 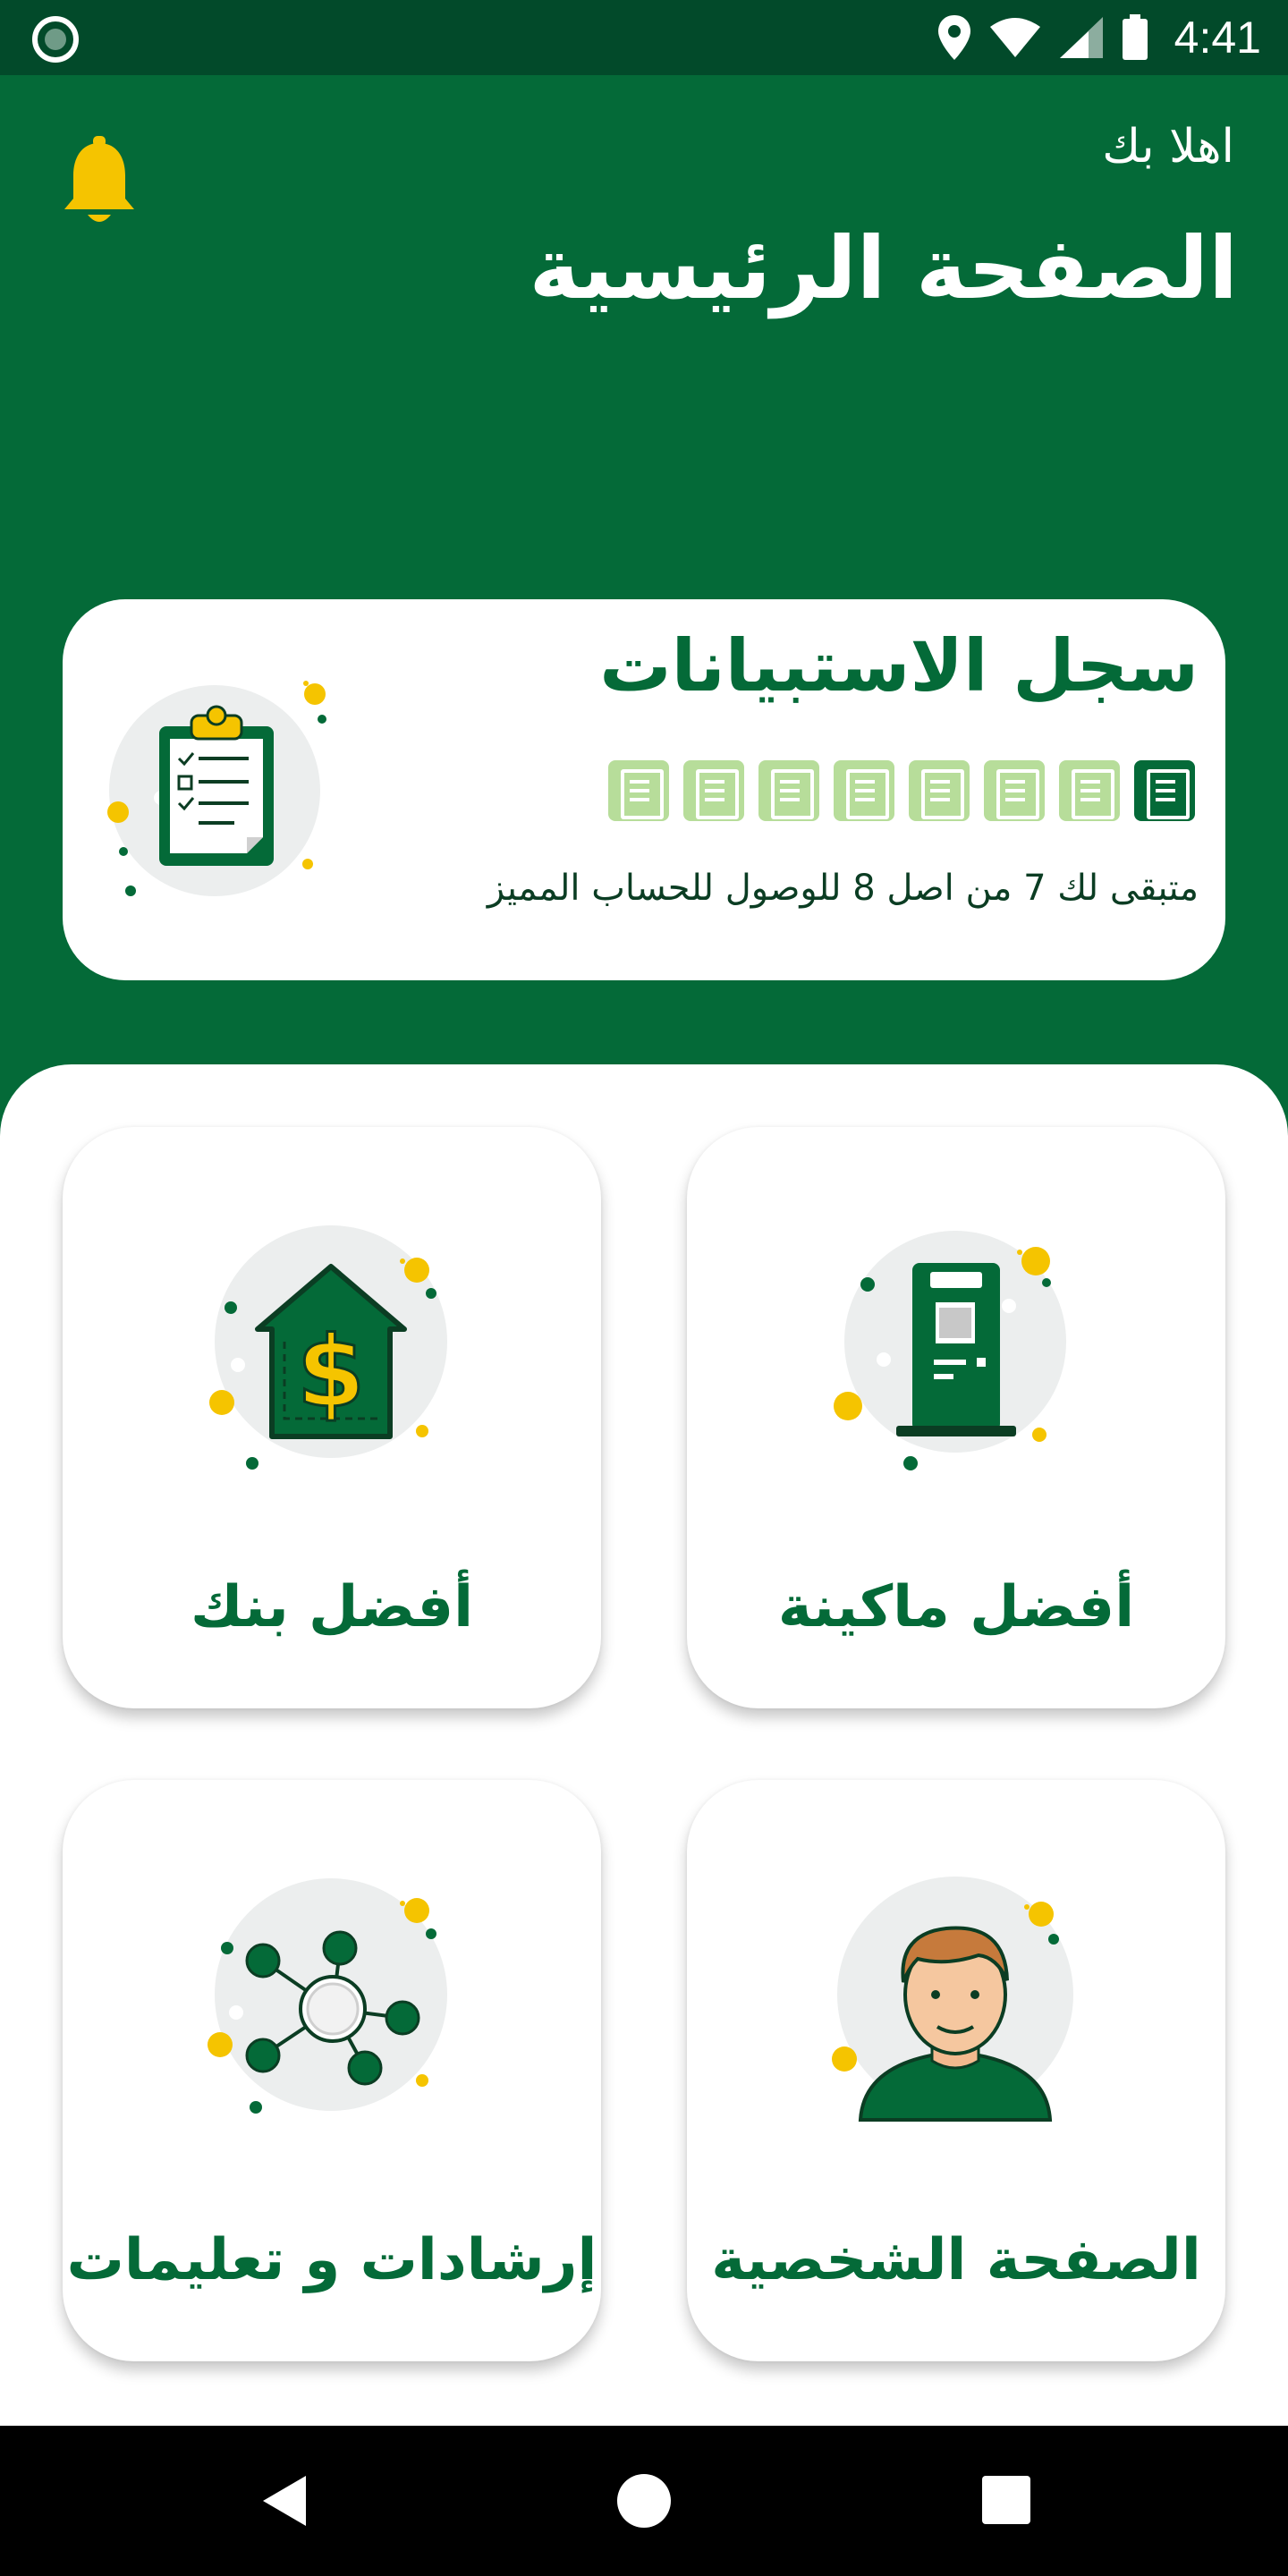 What do you see at coordinates (1081, 37) in the screenshot?
I see `signal-icon` at bounding box center [1081, 37].